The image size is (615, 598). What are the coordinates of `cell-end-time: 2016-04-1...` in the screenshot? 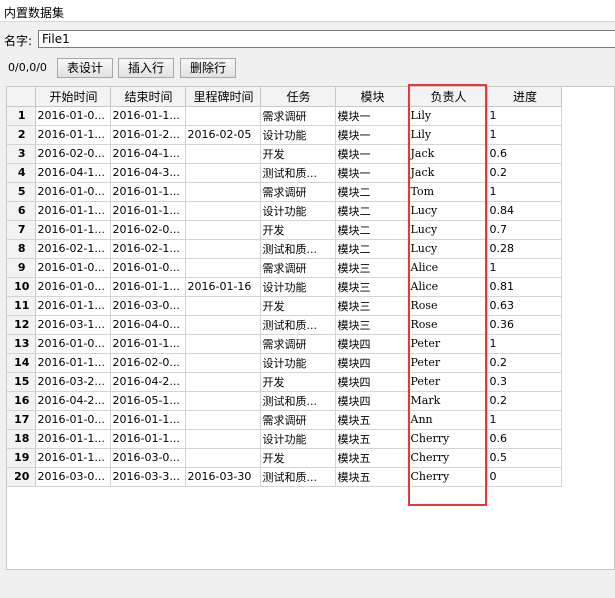 It's located at (148, 154).